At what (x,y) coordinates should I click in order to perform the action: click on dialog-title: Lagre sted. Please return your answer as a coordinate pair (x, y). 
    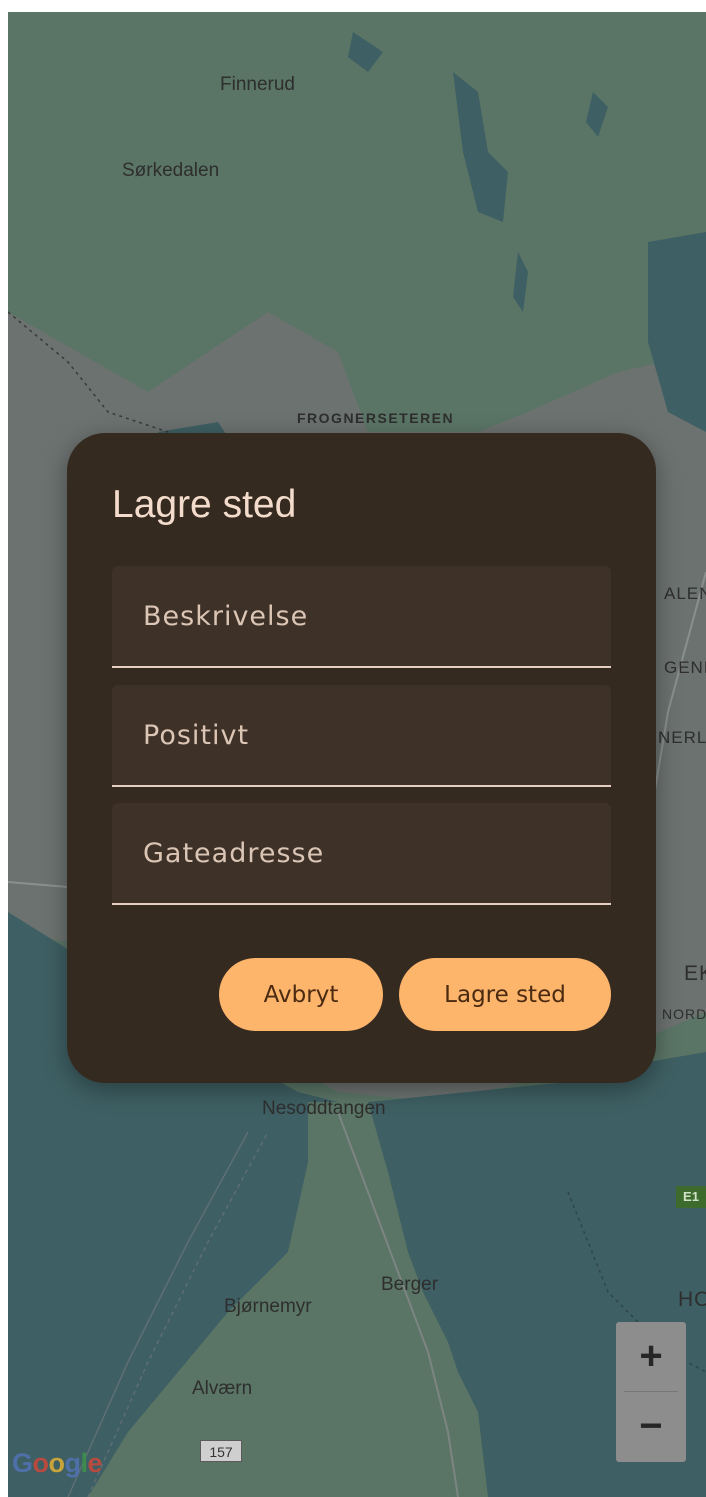
    Looking at the image, I should click on (204, 504).